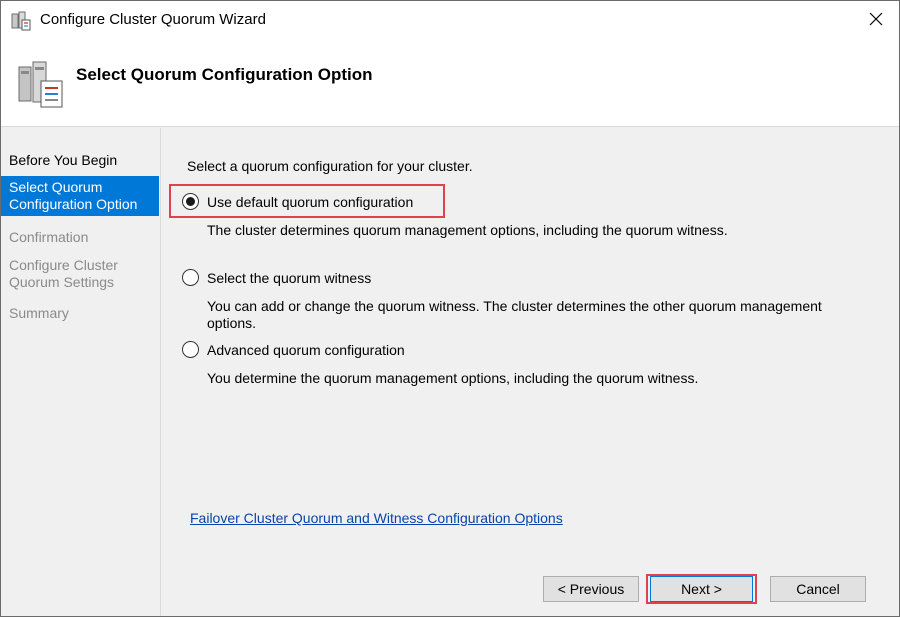  What do you see at coordinates (21, 21) in the screenshot?
I see `wizard-app-icon` at bounding box center [21, 21].